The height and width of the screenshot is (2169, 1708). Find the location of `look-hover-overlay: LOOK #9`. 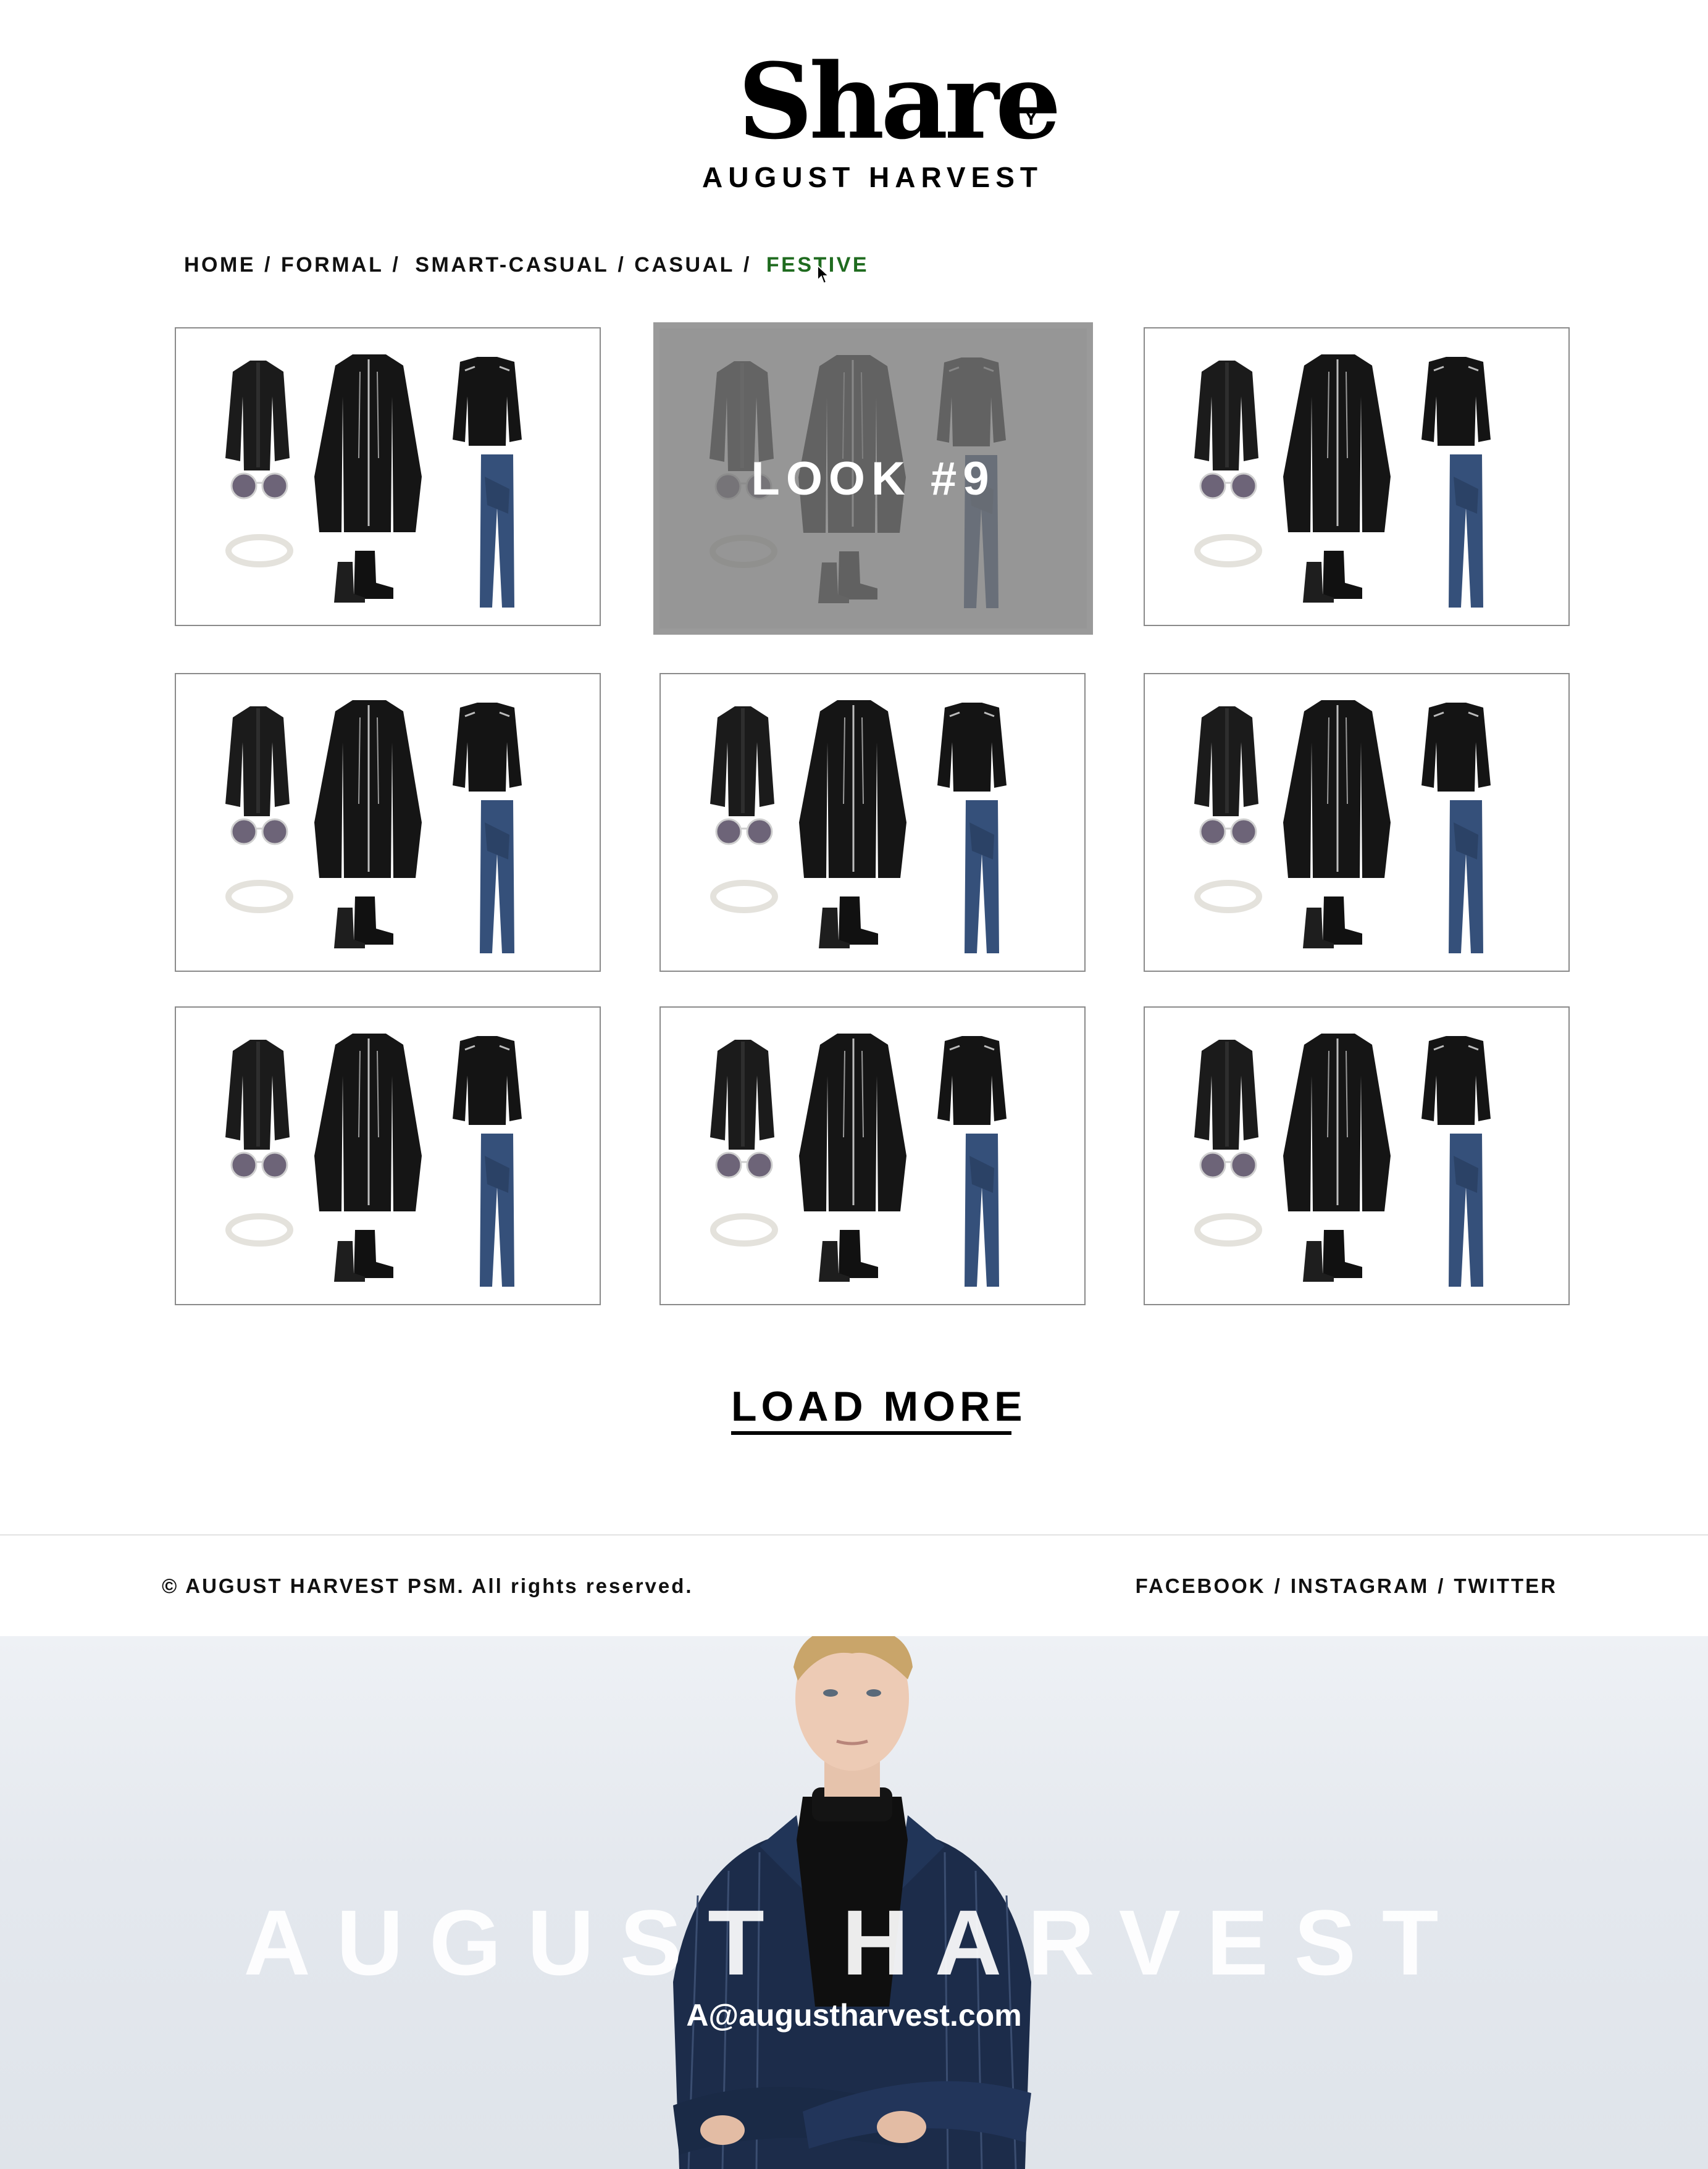

look-hover-overlay: LOOK #9 is located at coordinates (873, 478).